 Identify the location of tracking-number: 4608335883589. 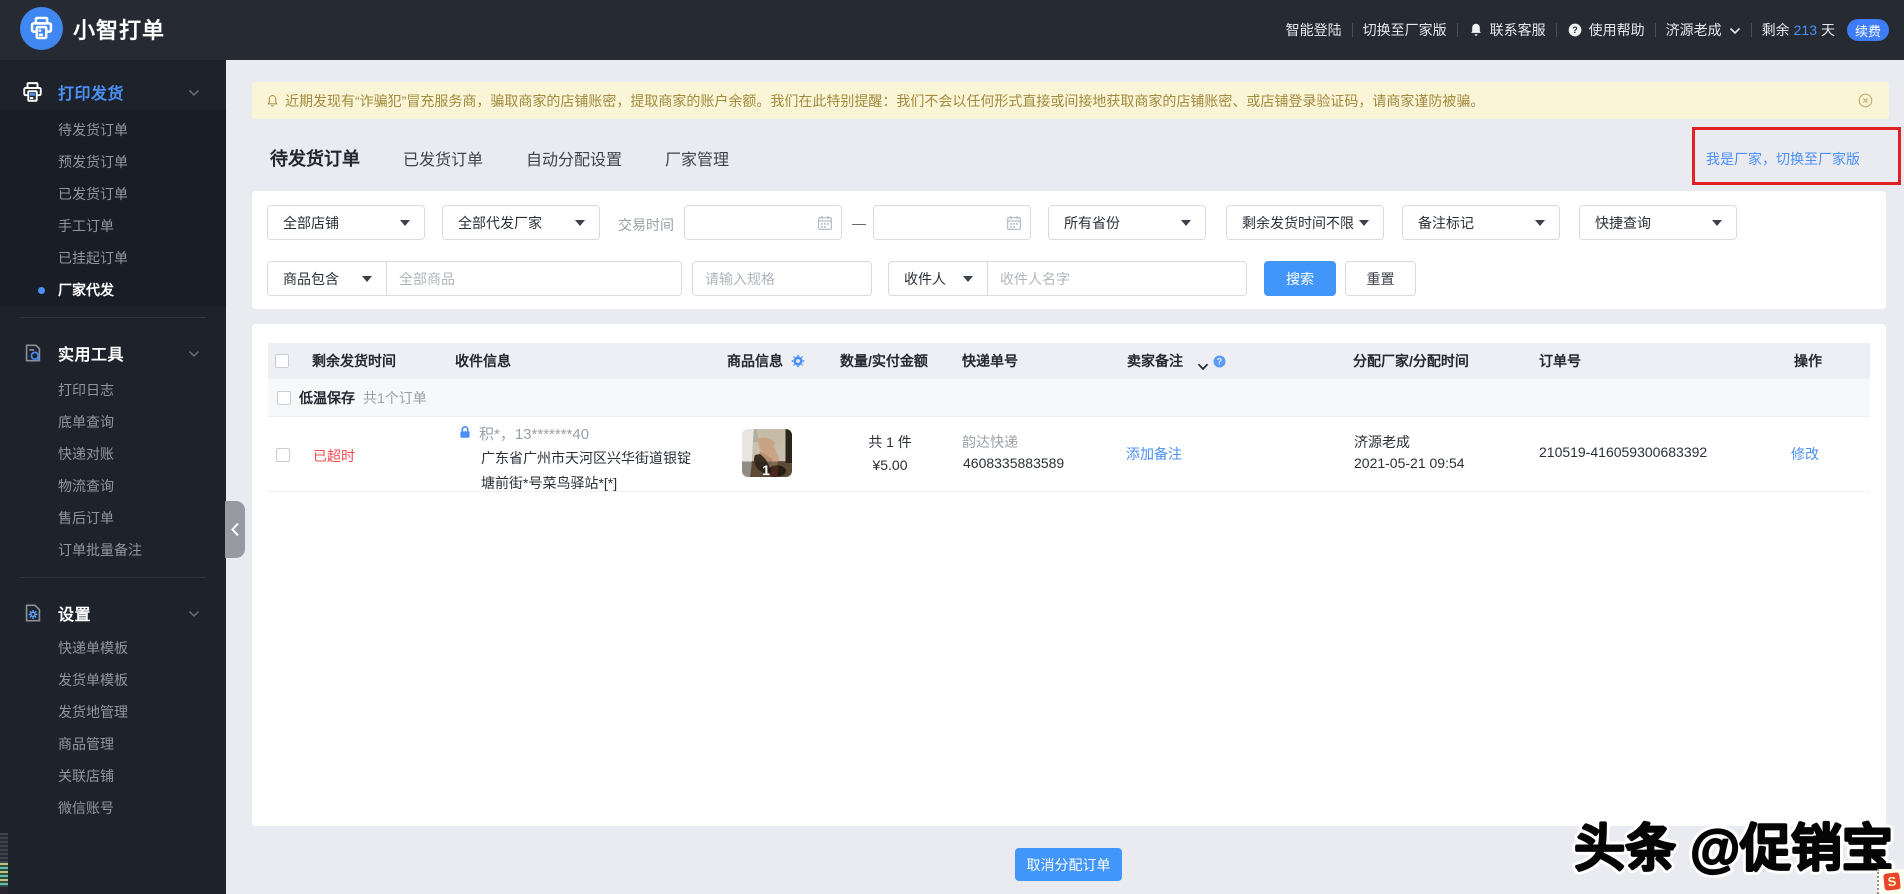
(1014, 463).